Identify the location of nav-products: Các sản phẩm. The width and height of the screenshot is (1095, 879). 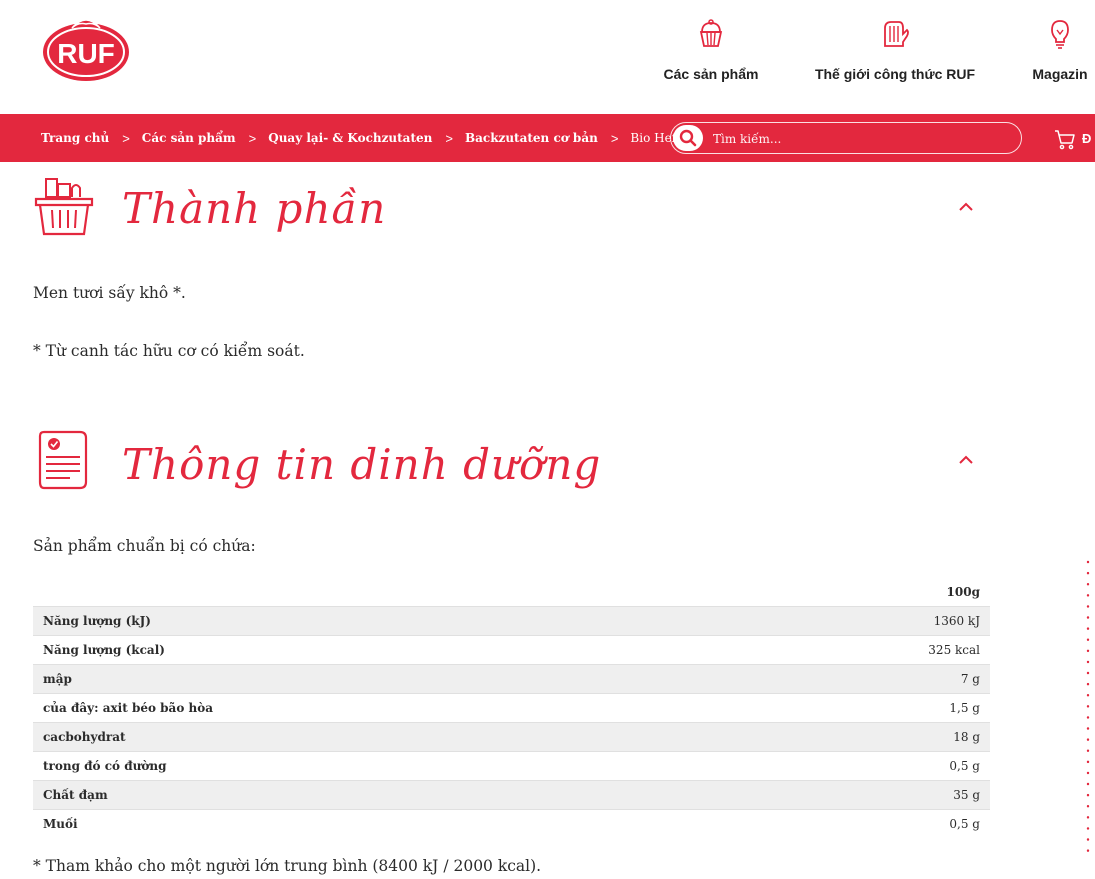
(711, 57).